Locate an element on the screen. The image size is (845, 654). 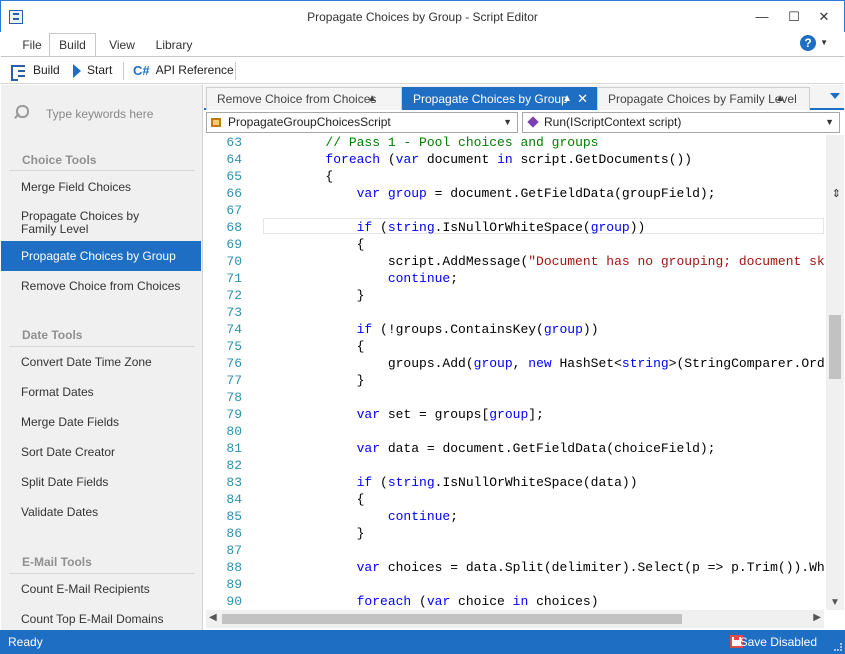
minimize-button: — is located at coordinates (762, 17).